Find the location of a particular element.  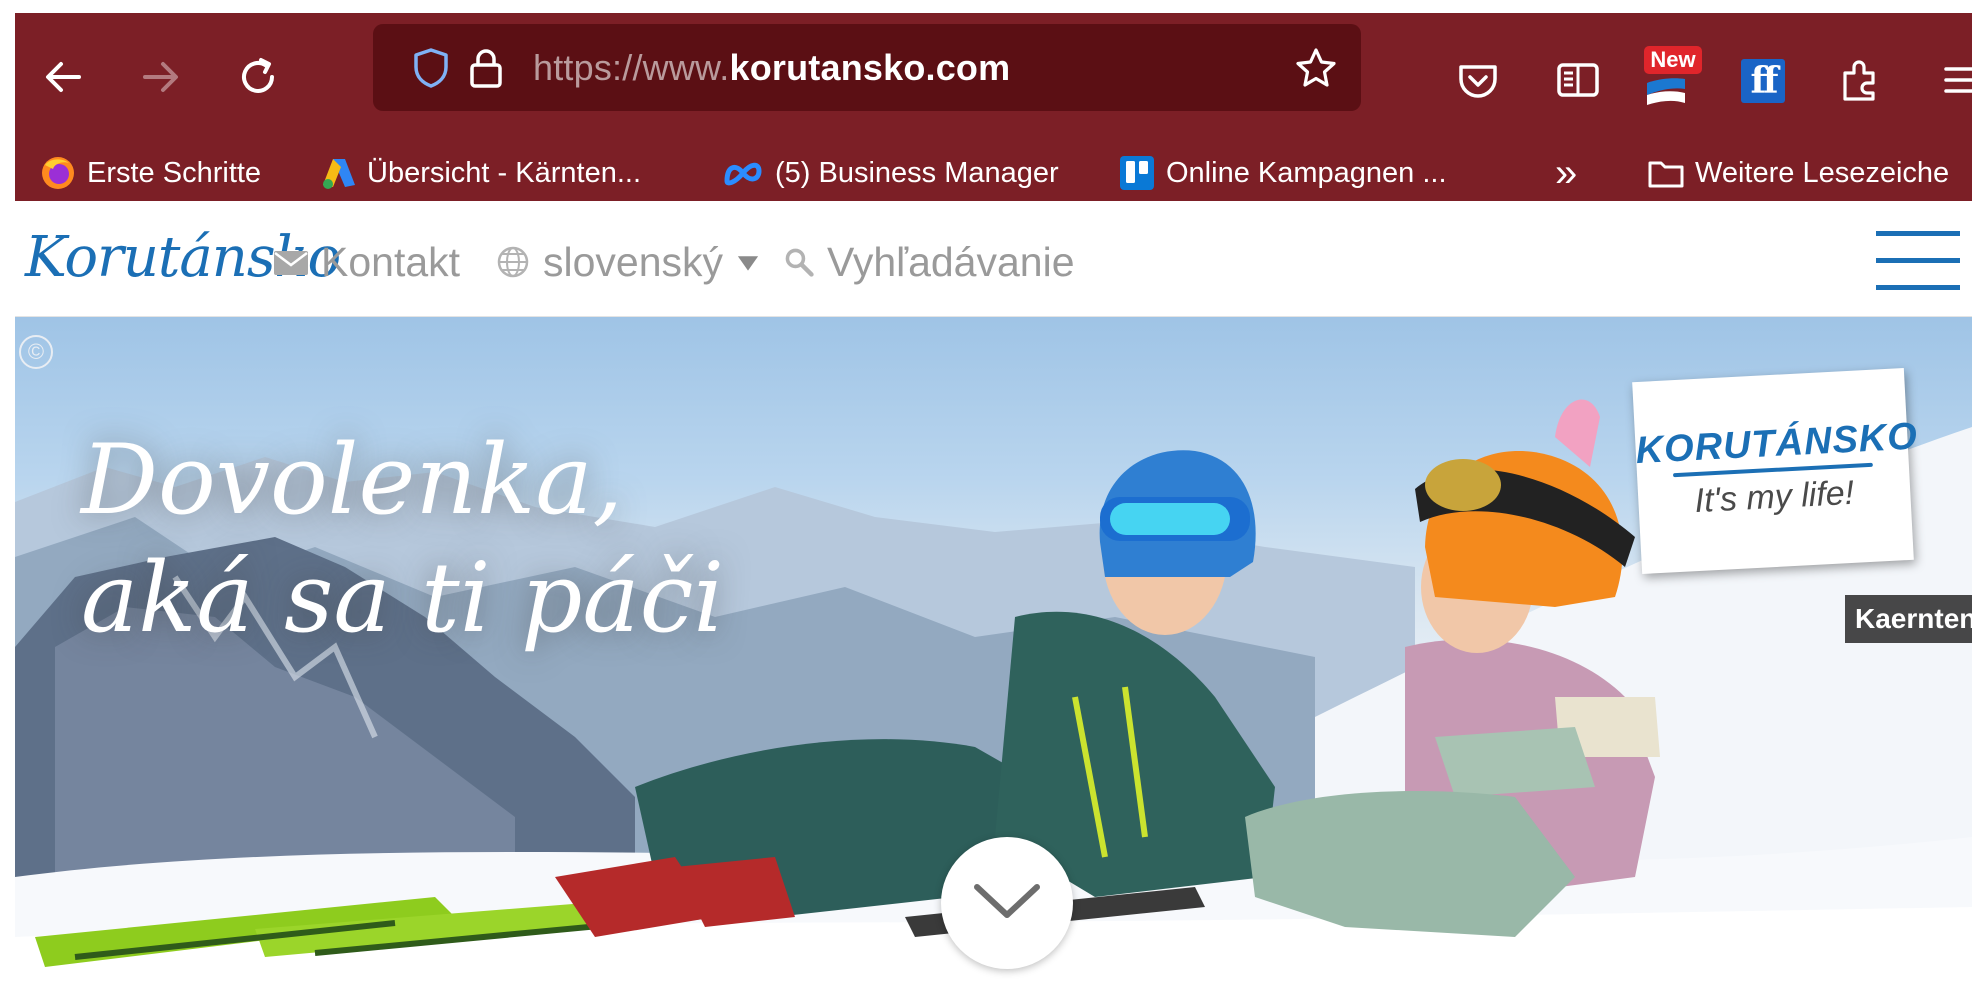

bookmarks-overflow-button: » is located at coordinates (1566, 173).